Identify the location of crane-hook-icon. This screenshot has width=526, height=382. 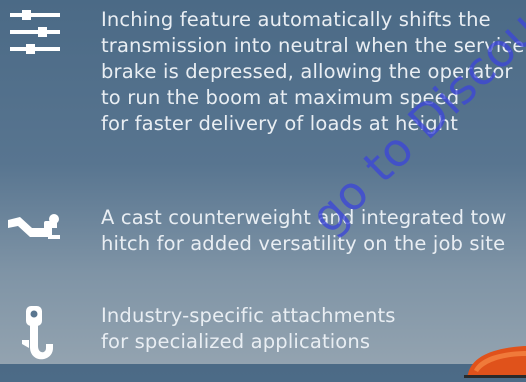
(36, 333).